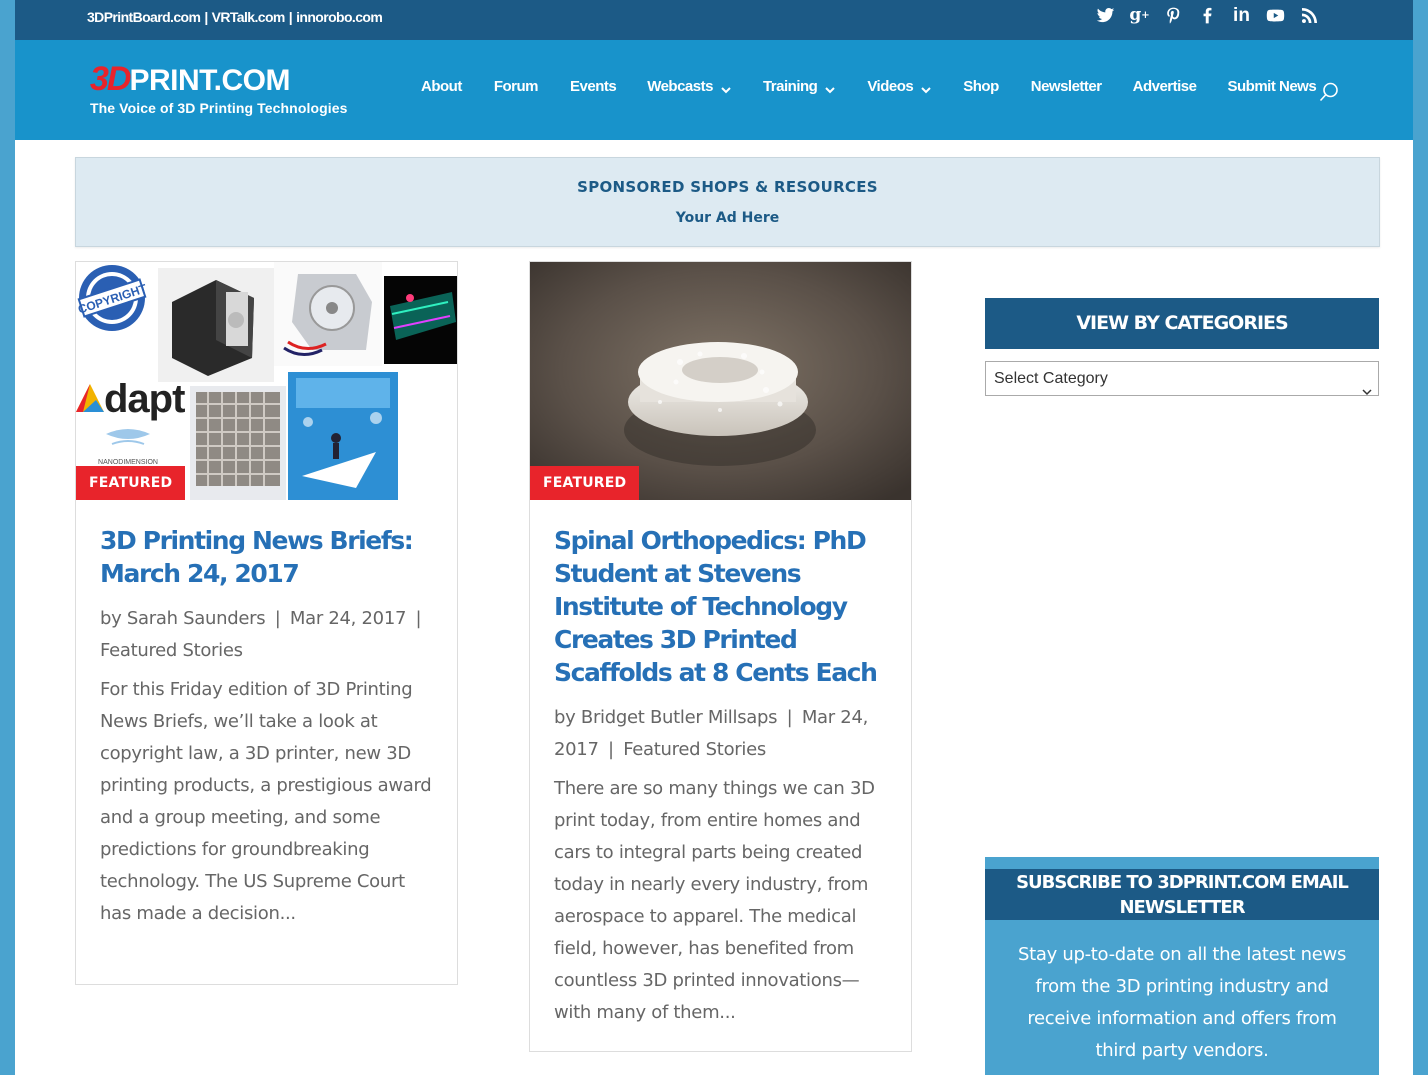  I want to click on nav-events: Events, so click(593, 86).